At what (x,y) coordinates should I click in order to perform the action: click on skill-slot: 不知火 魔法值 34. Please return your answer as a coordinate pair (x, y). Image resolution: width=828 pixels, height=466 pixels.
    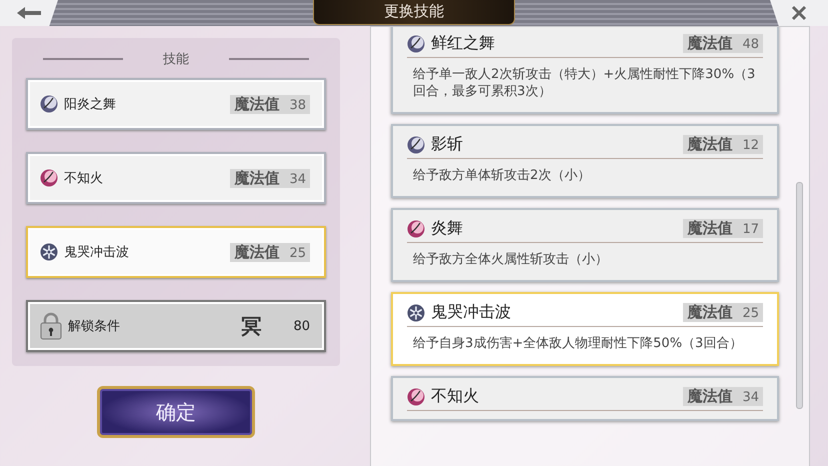
    Looking at the image, I should click on (176, 178).